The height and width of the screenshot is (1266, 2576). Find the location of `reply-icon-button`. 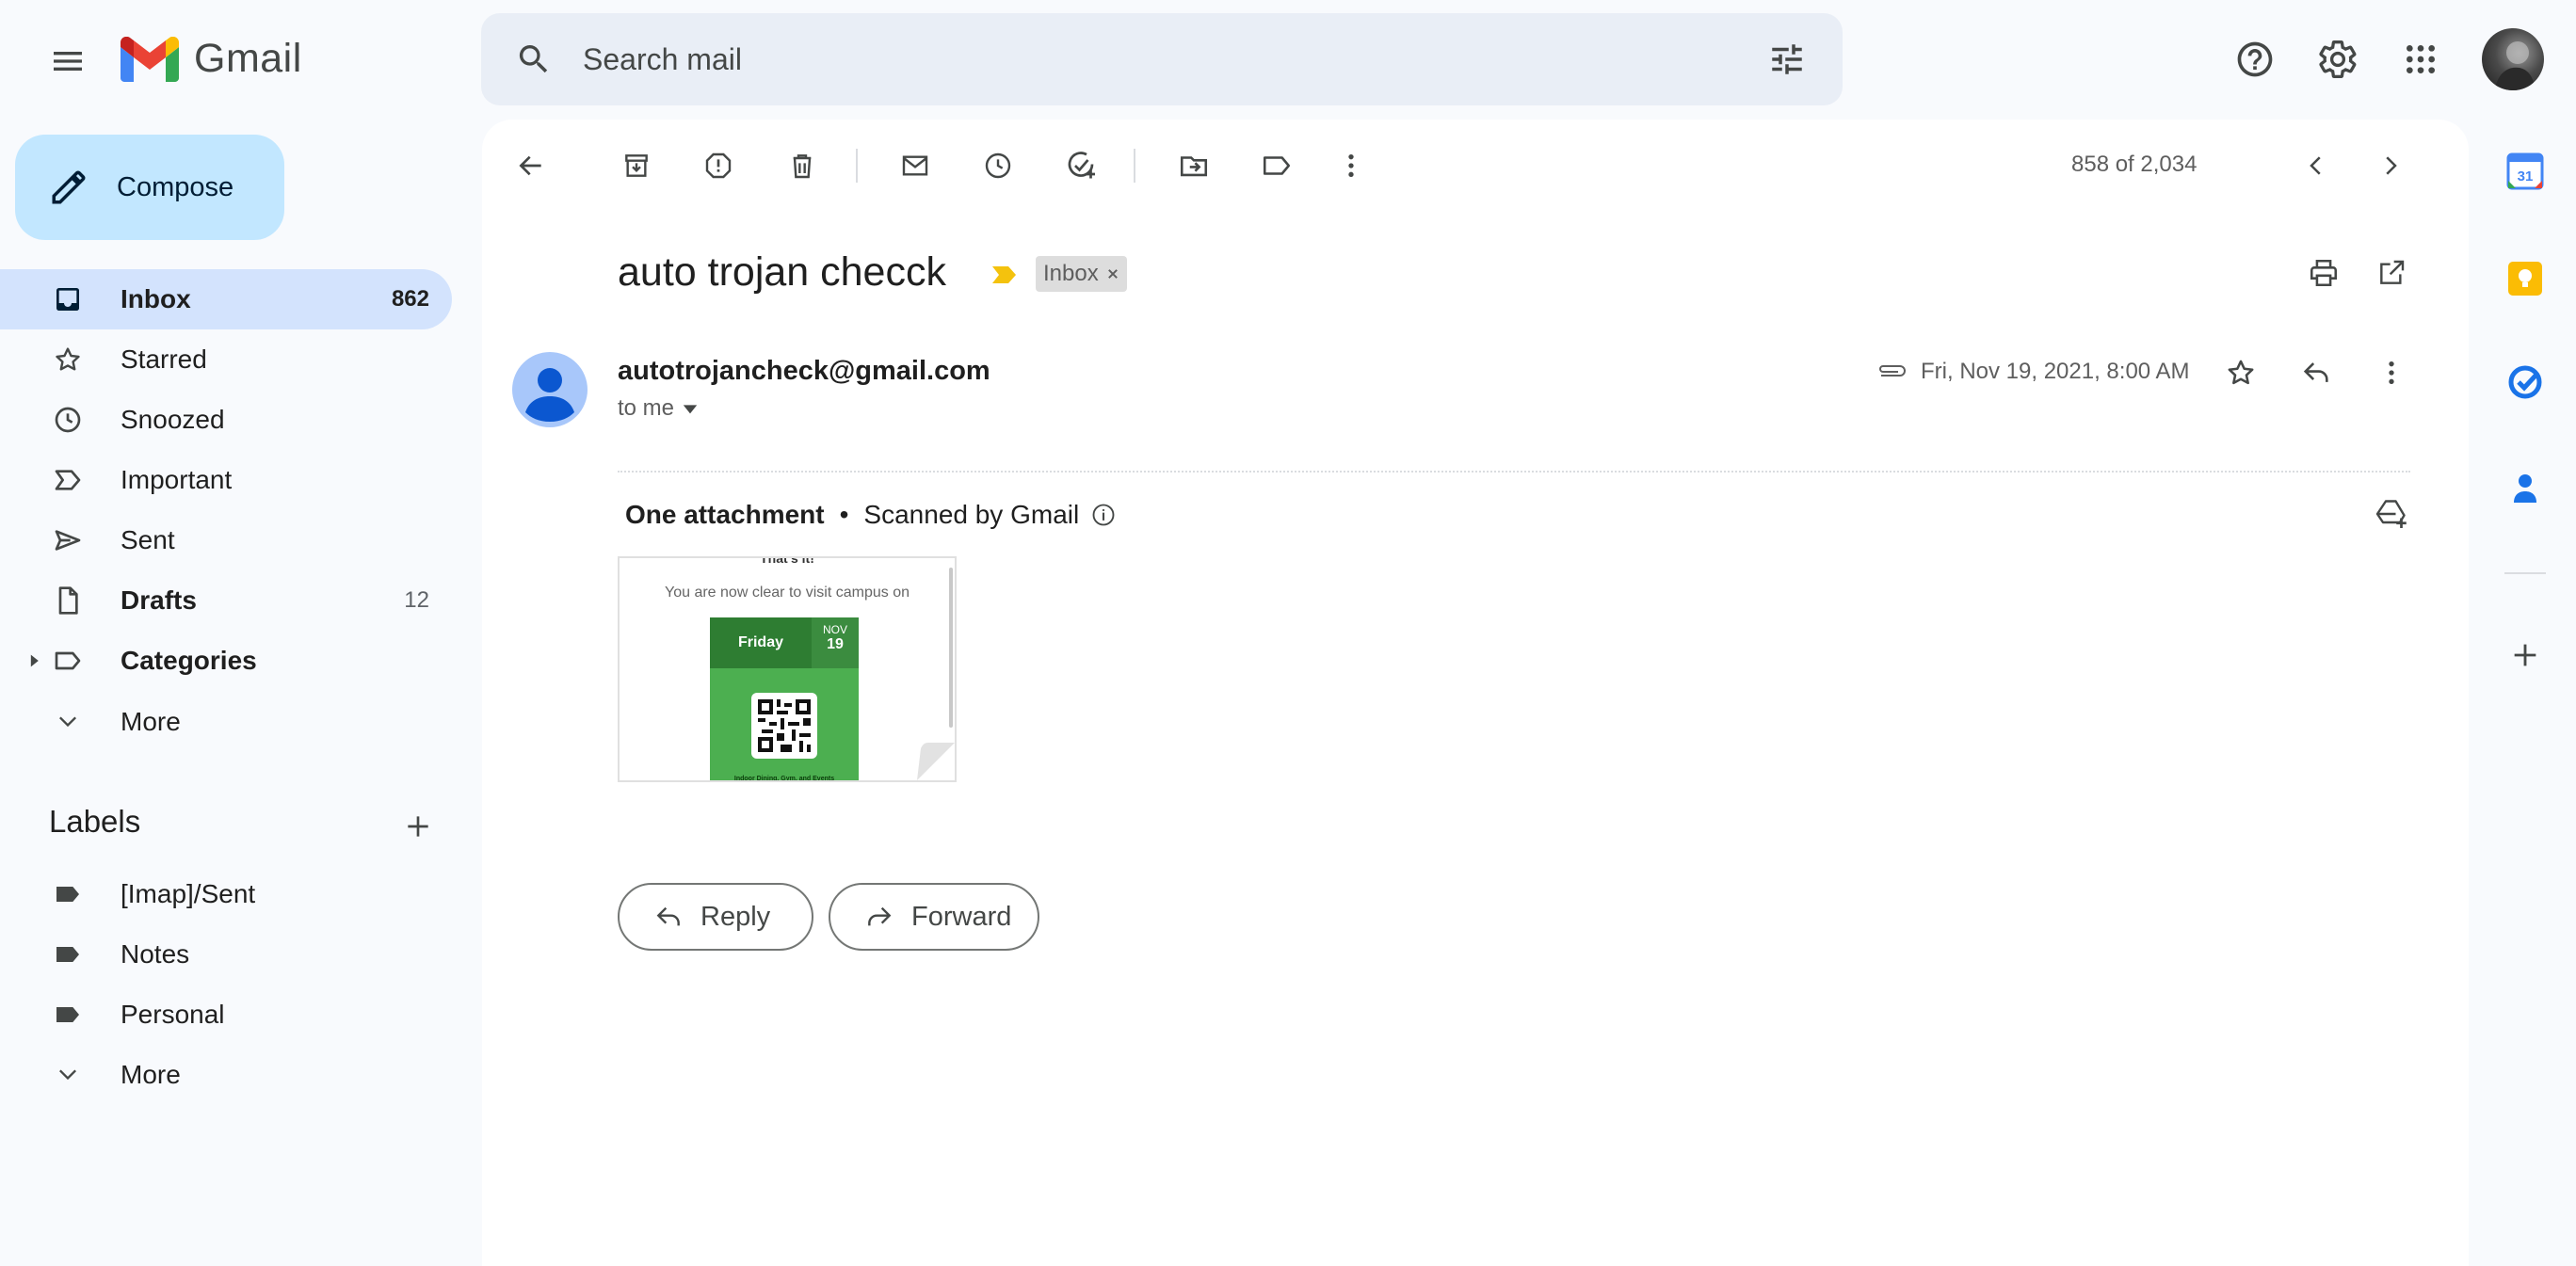

reply-icon-button is located at coordinates (2316, 373).